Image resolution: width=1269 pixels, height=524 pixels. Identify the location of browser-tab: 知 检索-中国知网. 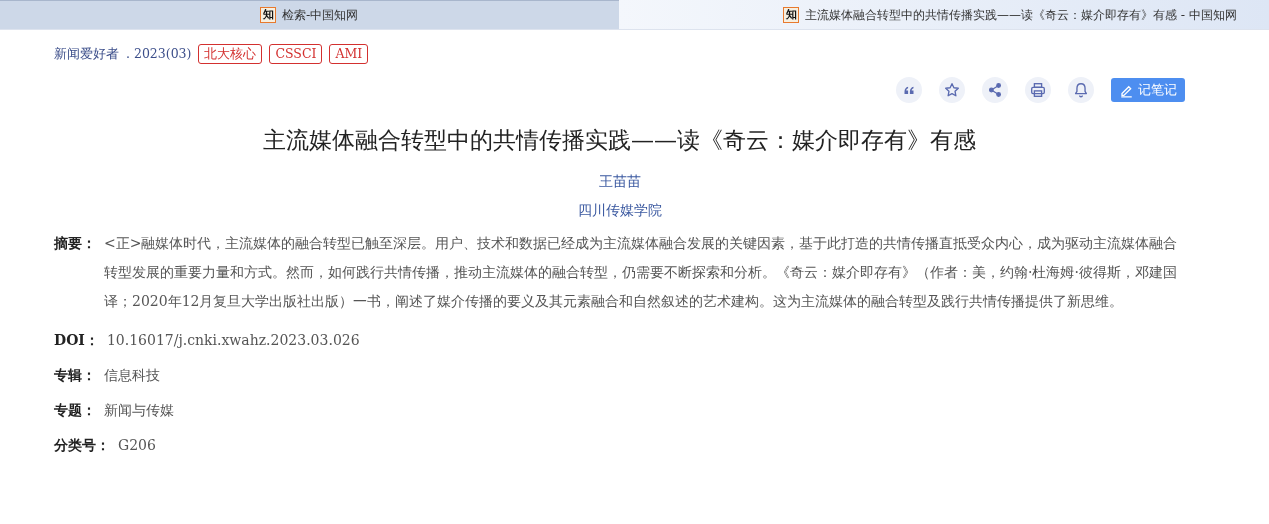
(309, 14).